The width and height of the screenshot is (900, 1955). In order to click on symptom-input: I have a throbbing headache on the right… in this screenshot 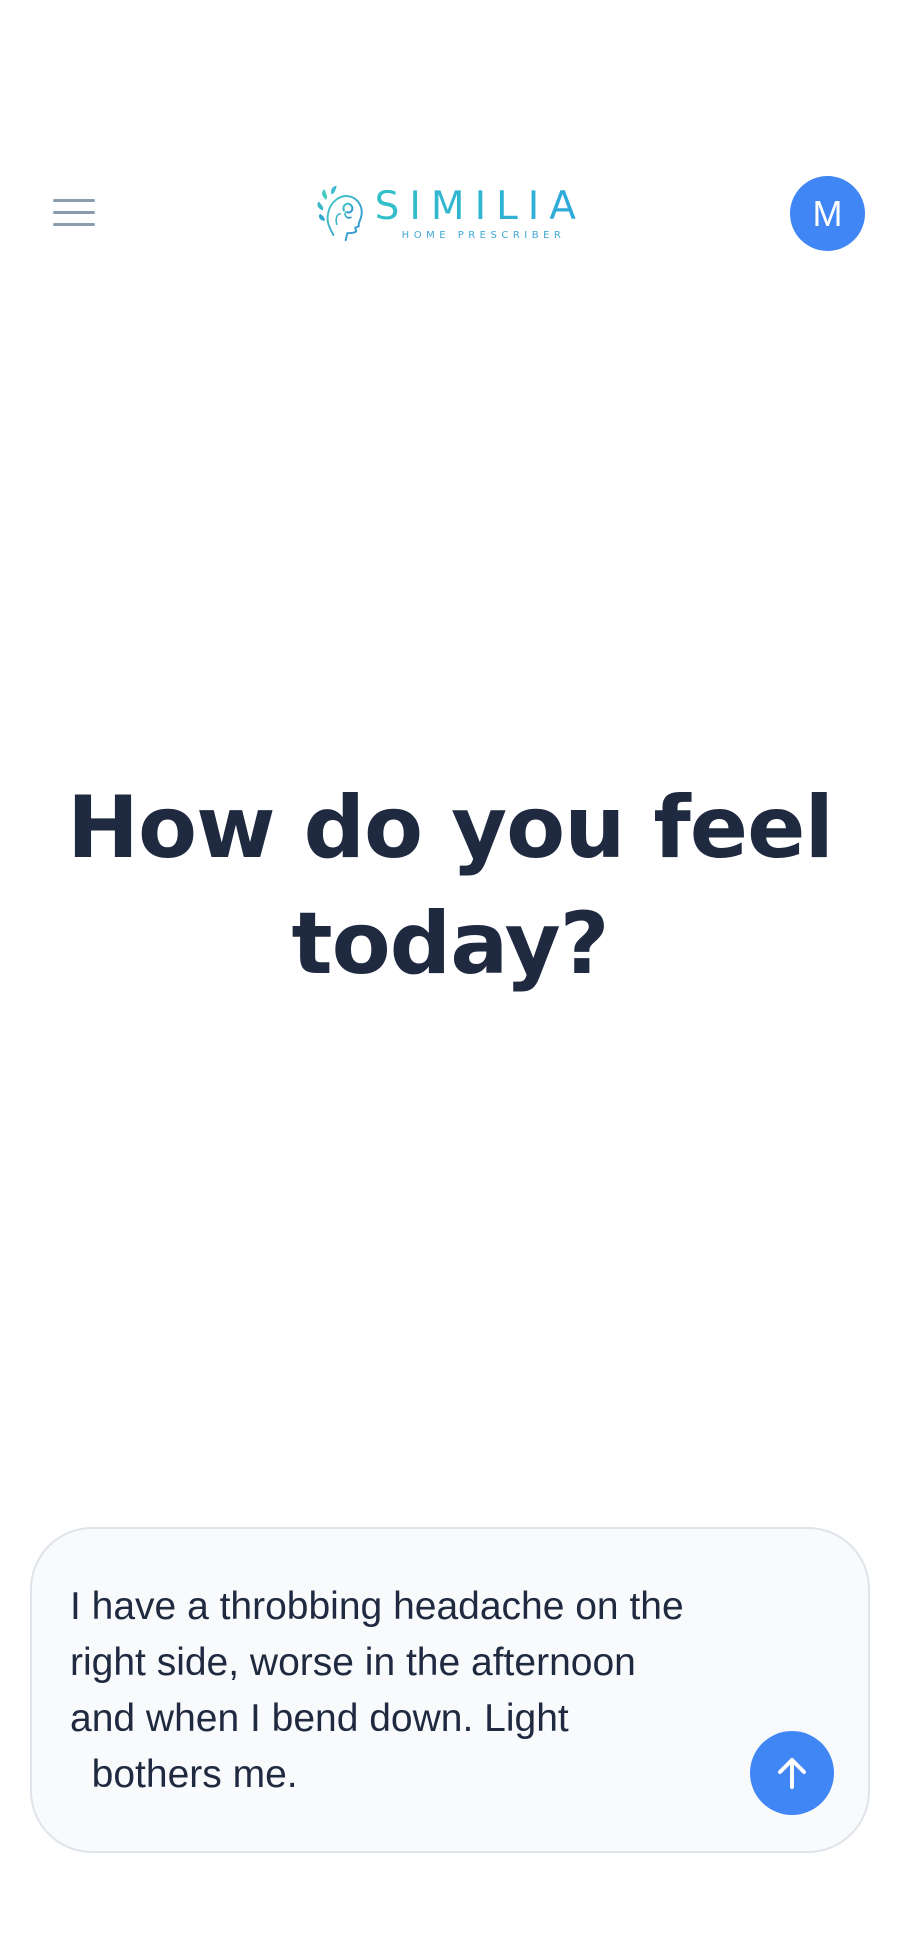, I will do `click(410, 1699)`.